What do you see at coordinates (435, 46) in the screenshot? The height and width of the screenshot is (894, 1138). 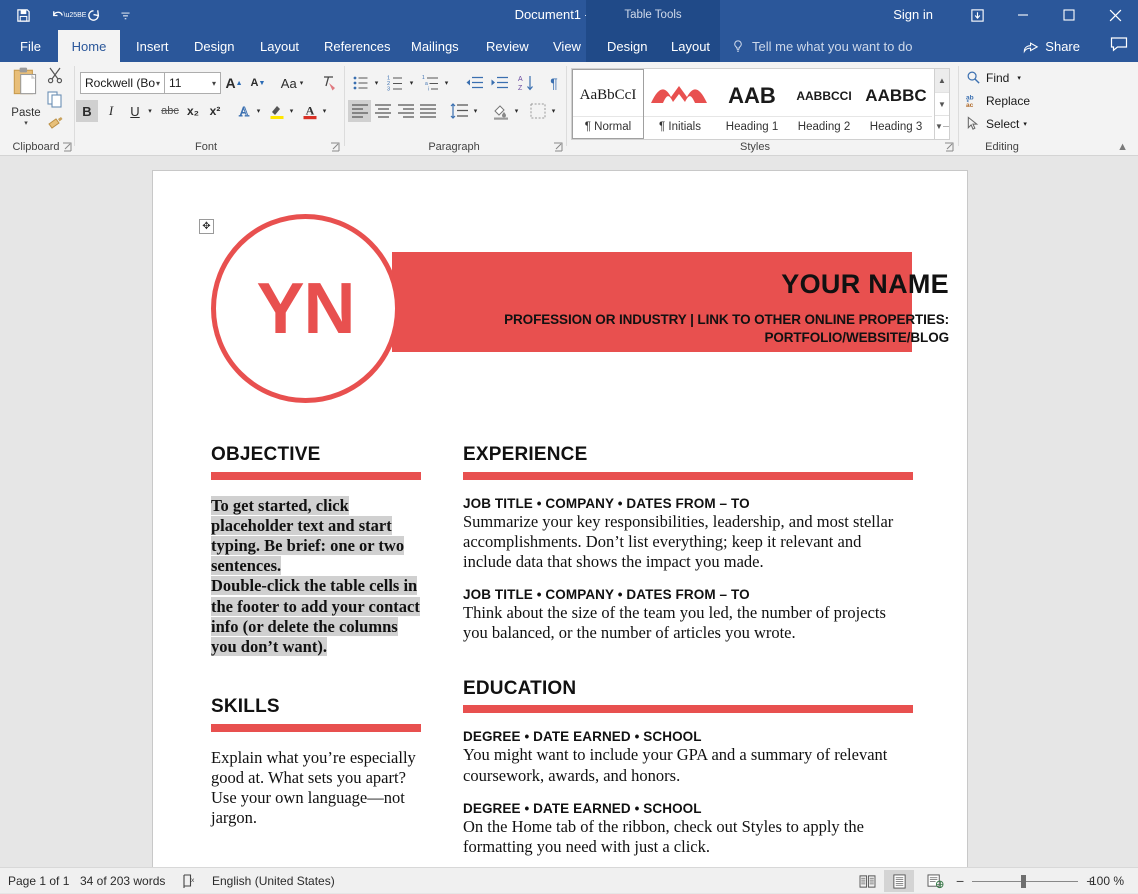 I see `tab-mailings: Mailings` at bounding box center [435, 46].